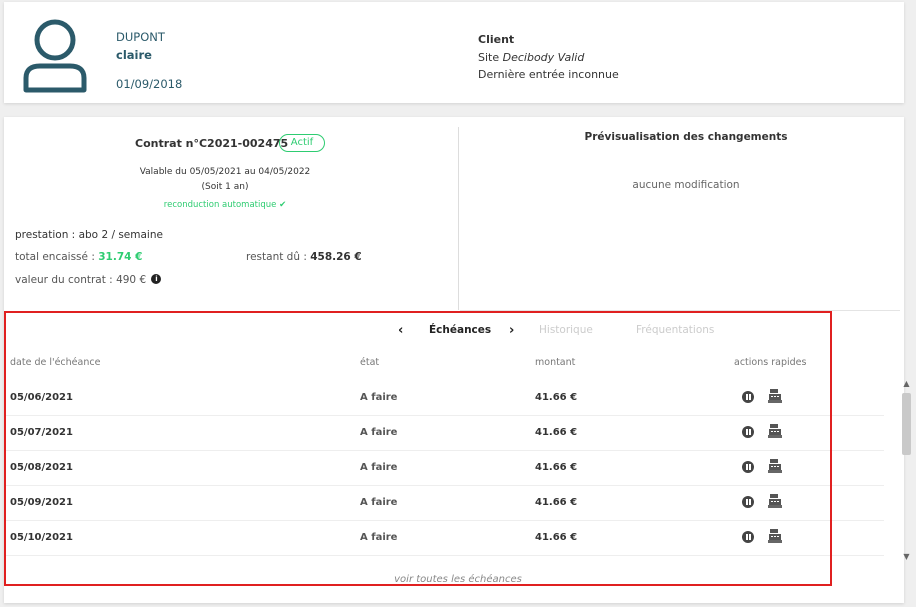 This screenshot has height=607, width=916. Describe the element at coordinates (276, 257) in the screenshot. I see `remaining-label: restant dû :` at that location.